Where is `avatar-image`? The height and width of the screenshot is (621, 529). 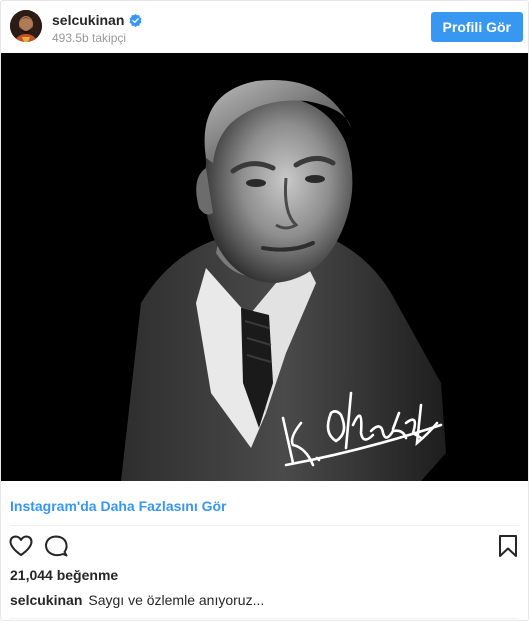
avatar-image is located at coordinates (26, 26).